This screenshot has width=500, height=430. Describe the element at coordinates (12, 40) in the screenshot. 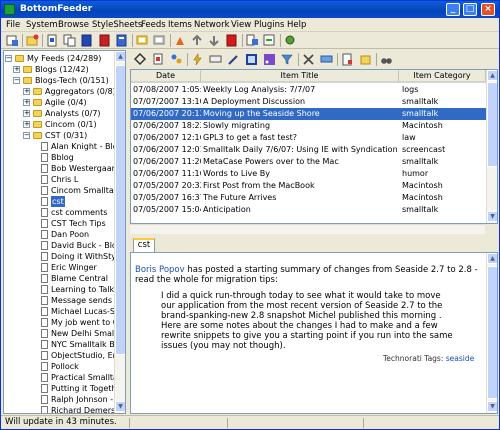

I see `subscribe-icon` at that location.